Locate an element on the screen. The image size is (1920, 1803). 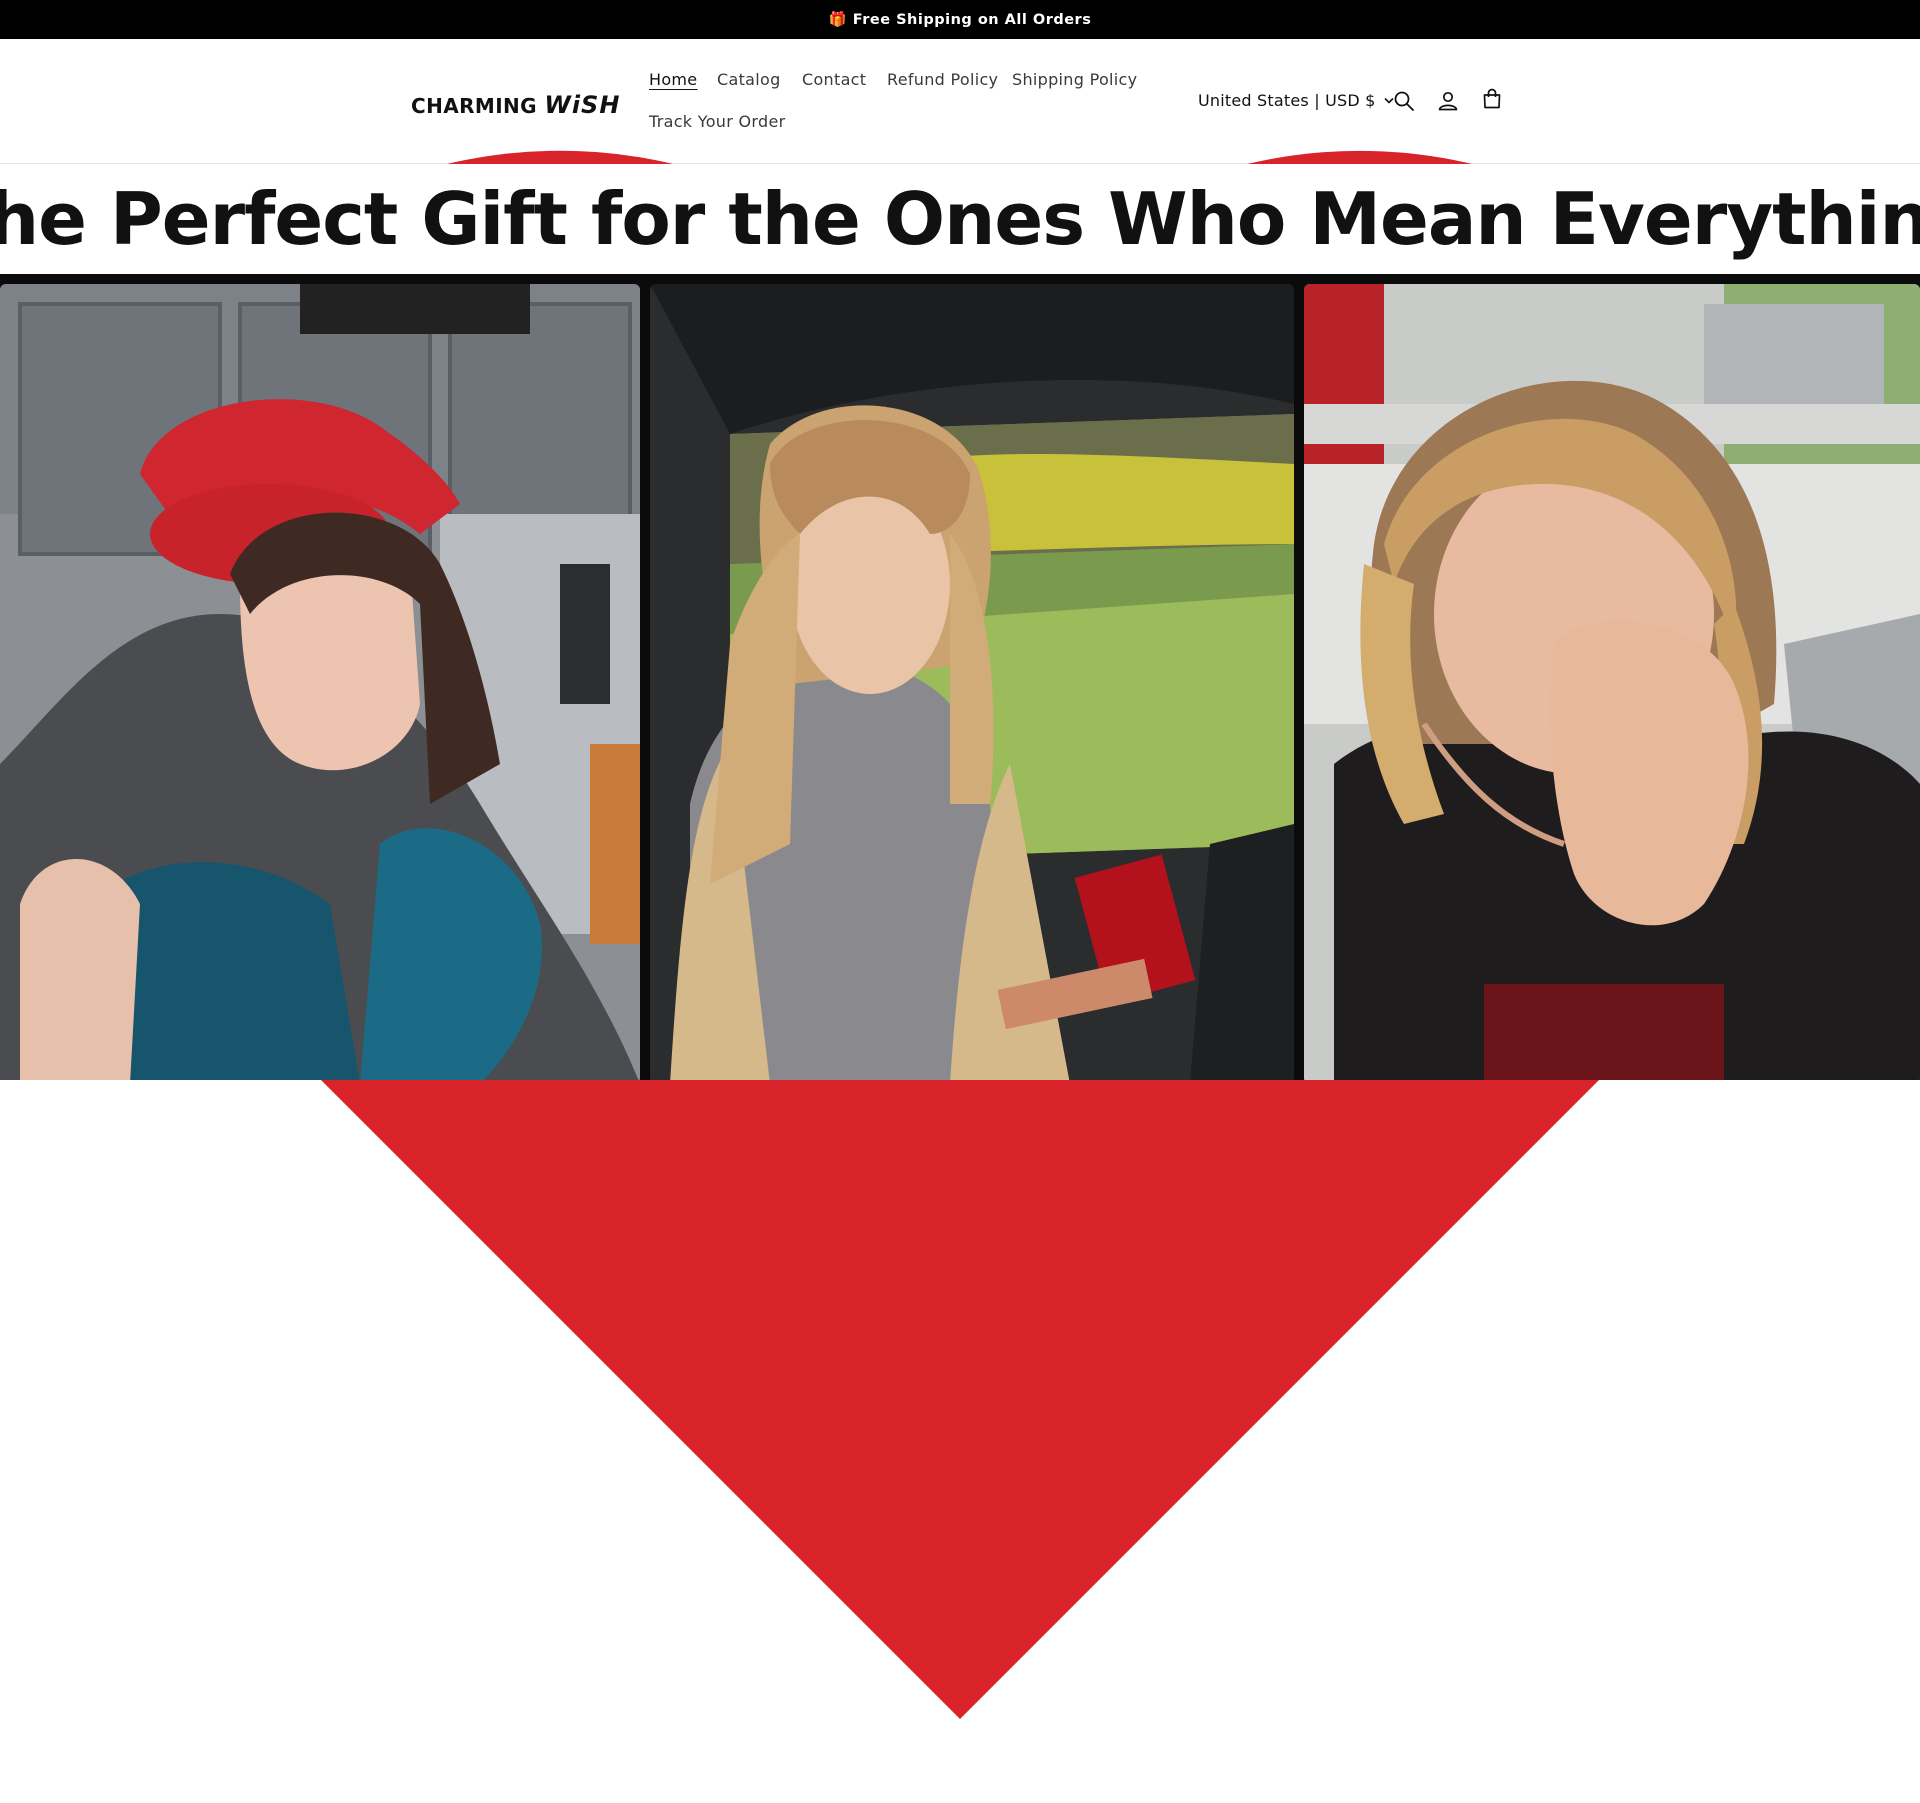
nav-contact: Contact is located at coordinates (834, 79).